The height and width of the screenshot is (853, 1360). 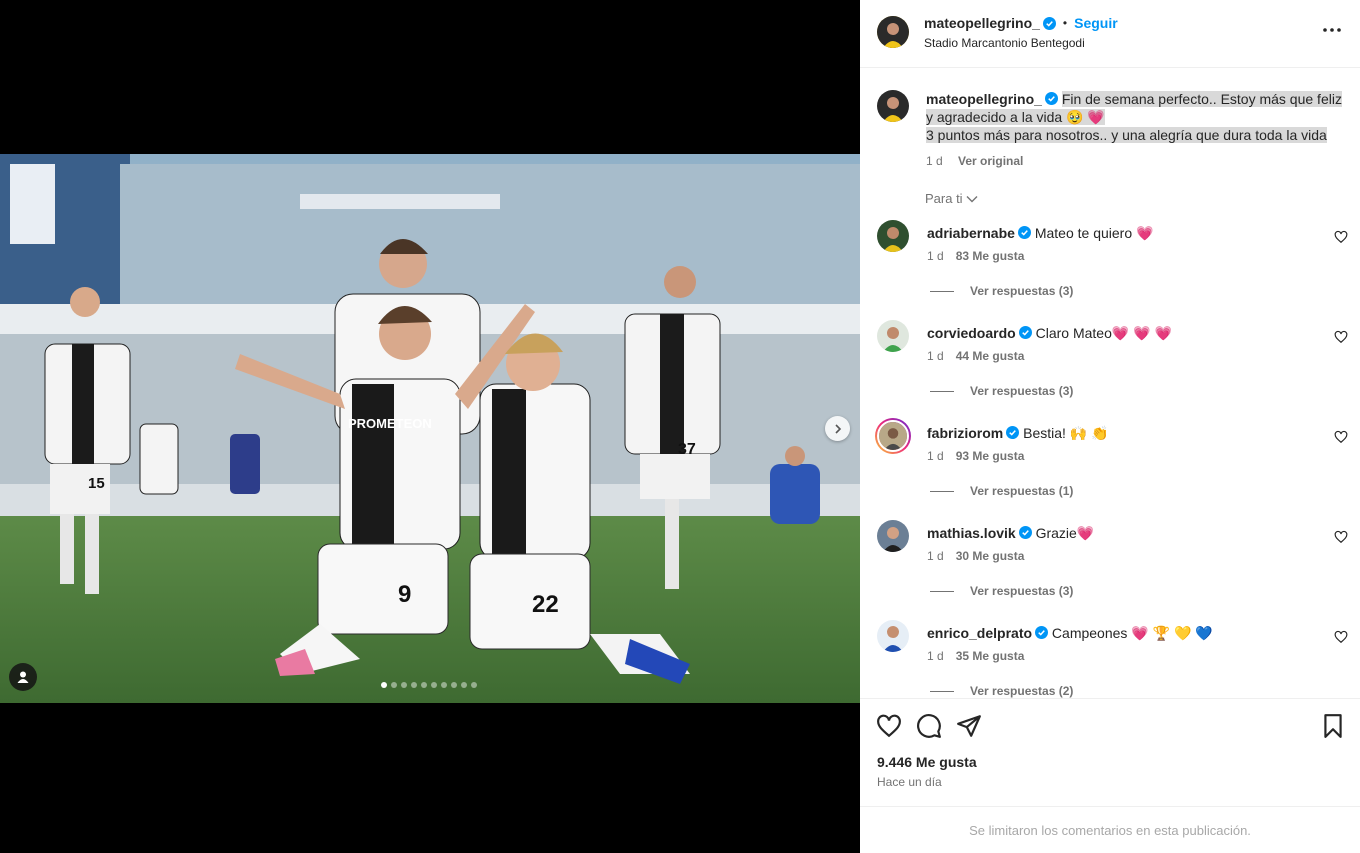 I want to click on sort-dropdown: Para ti, so click(x=951, y=198).